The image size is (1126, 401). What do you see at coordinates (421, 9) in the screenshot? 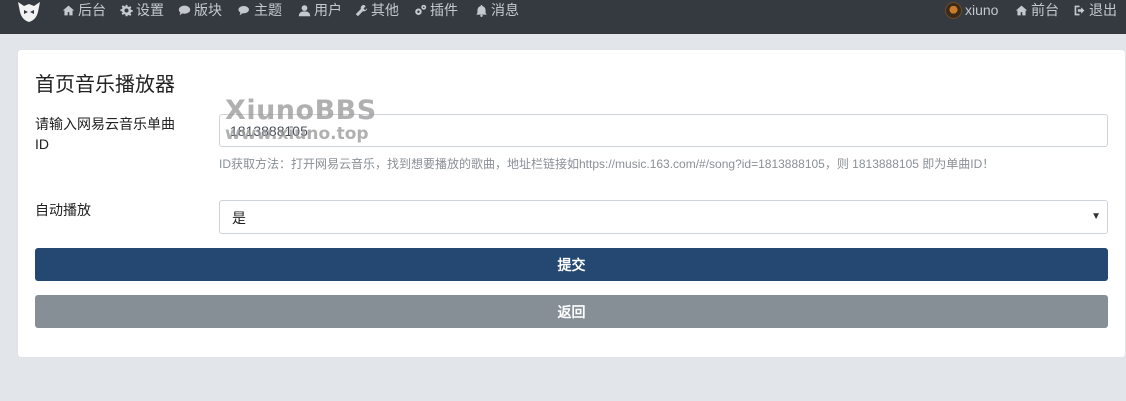
I see `cogs-icon` at bounding box center [421, 9].